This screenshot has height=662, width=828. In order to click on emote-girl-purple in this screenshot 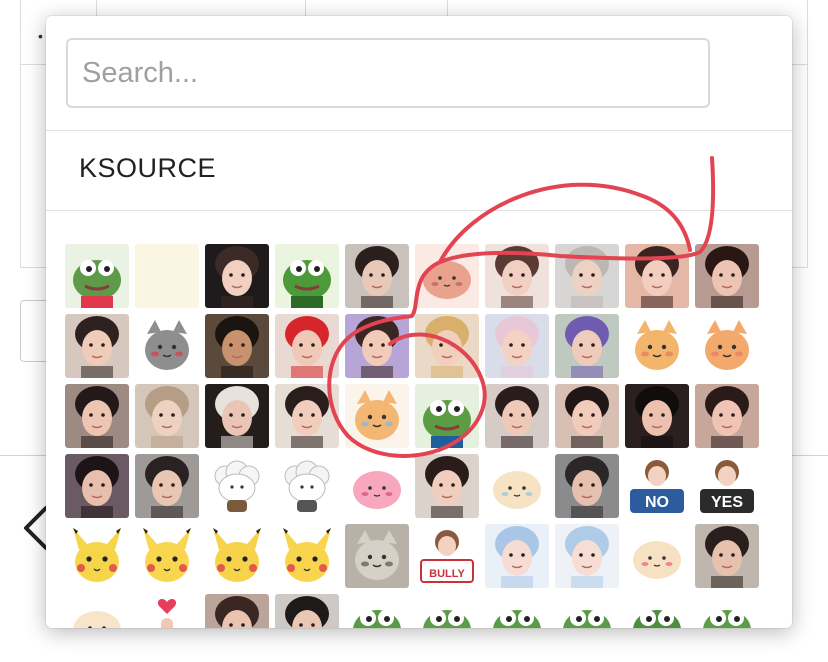, I will do `click(377, 346)`.